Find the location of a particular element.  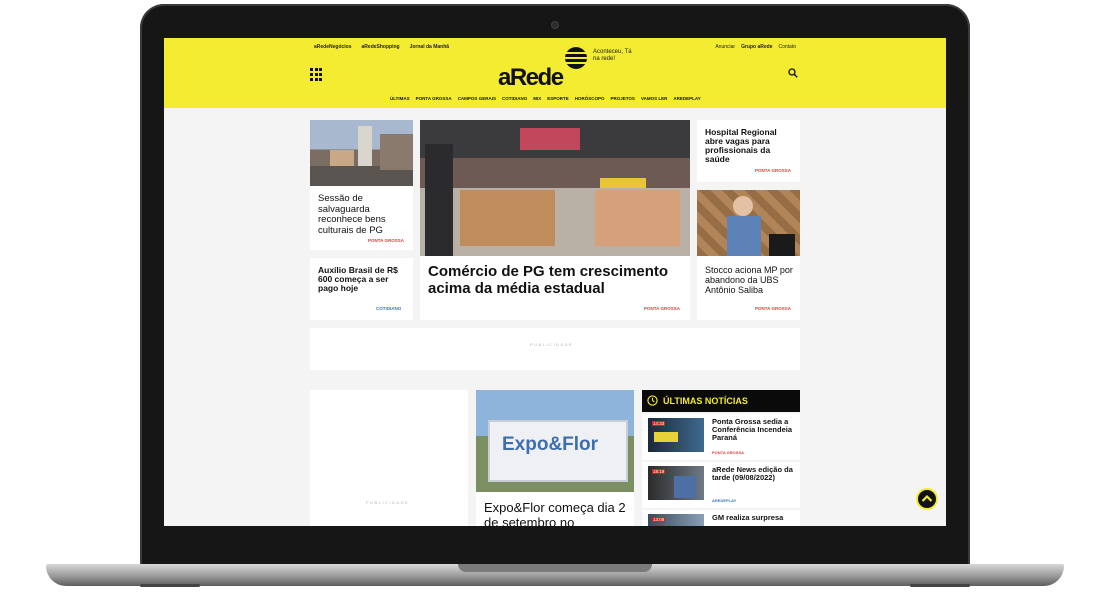

nav-item: CAMPOS GERAIS is located at coordinates (477, 98).